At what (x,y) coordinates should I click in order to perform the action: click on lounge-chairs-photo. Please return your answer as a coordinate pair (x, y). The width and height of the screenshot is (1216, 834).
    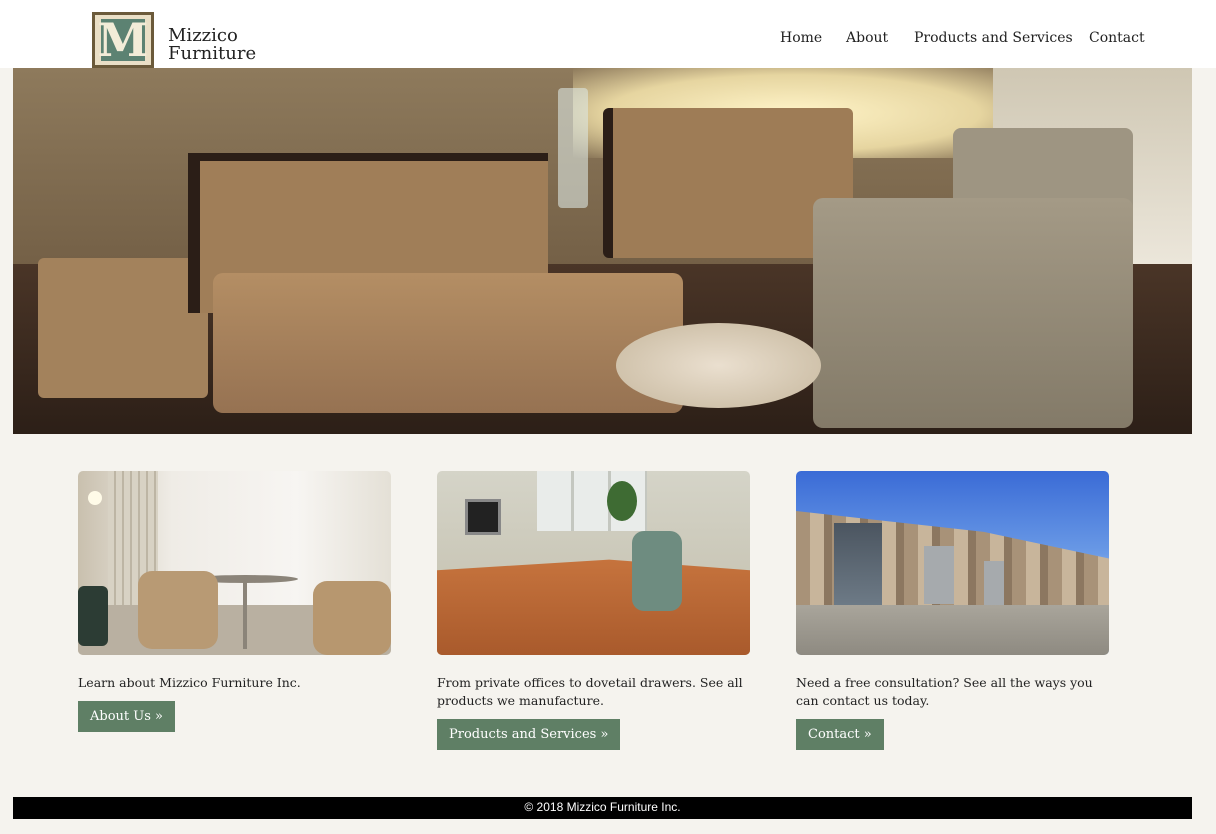
    Looking at the image, I should click on (234, 563).